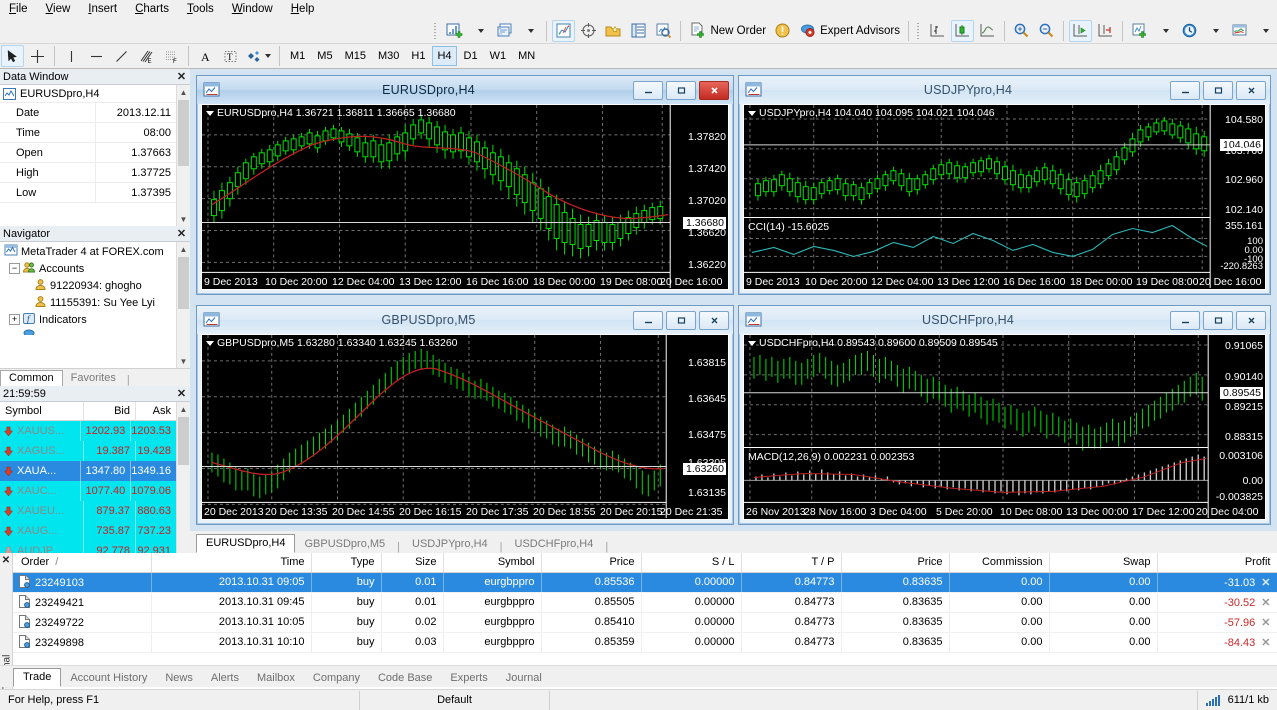 The height and width of the screenshot is (710, 1277). What do you see at coordinates (479, 31) in the screenshot?
I see `new-chart-dropdown` at bounding box center [479, 31].